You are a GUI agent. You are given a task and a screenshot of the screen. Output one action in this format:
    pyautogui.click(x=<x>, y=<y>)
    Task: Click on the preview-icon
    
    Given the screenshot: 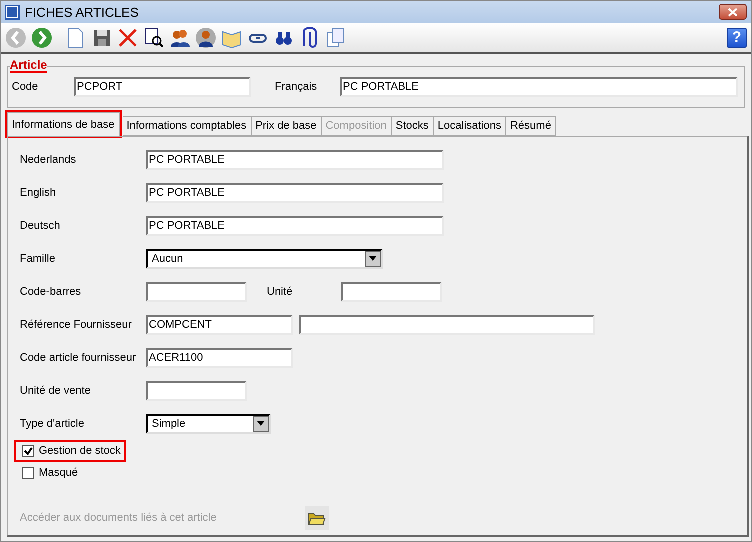 What is the action you would take?
    pyautogui.click(x=154, y=37)
    